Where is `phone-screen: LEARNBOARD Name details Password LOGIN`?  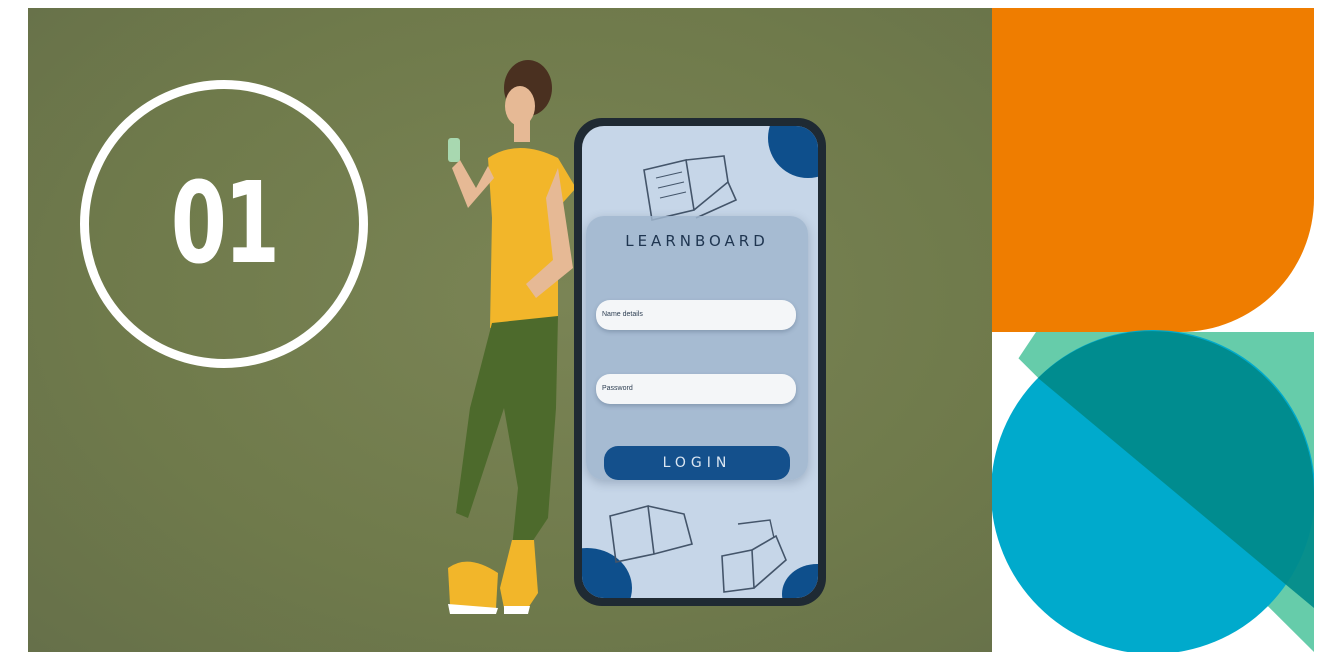 phone-screen: LEARNBOARD Name details Password LOGIN is located at coordinates (700, 362).